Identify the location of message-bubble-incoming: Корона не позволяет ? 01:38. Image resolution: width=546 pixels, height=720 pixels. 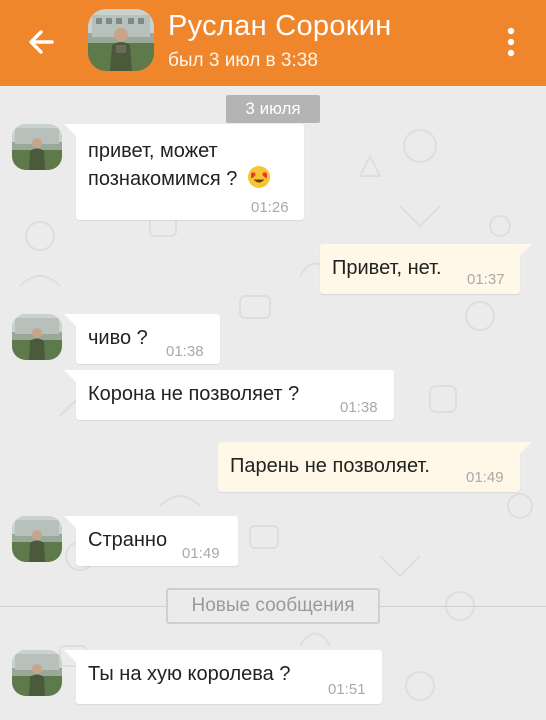
(229, 395).